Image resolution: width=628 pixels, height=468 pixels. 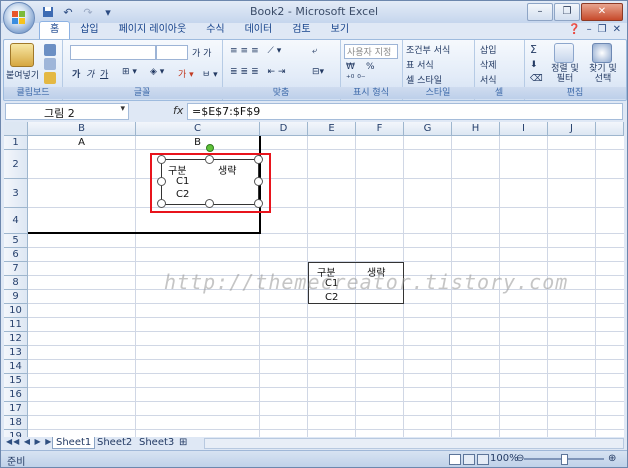 What do you see at coordinates (16, 409) in the screenshot?
I see `row-header-17: 17` at bounding box center [16, 409].